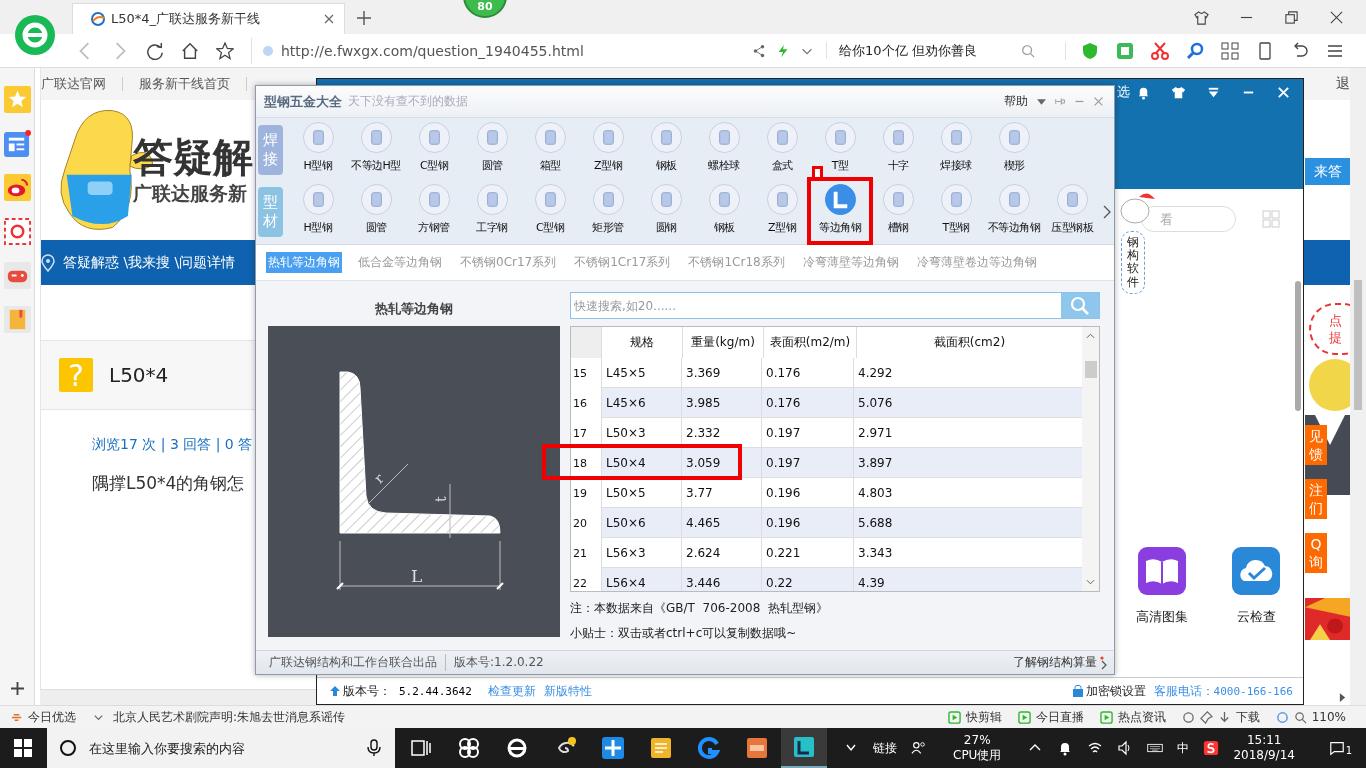  Describe the element at coordinates (1211, 748) in the screenshot. I see `sogou-icon` at that location.